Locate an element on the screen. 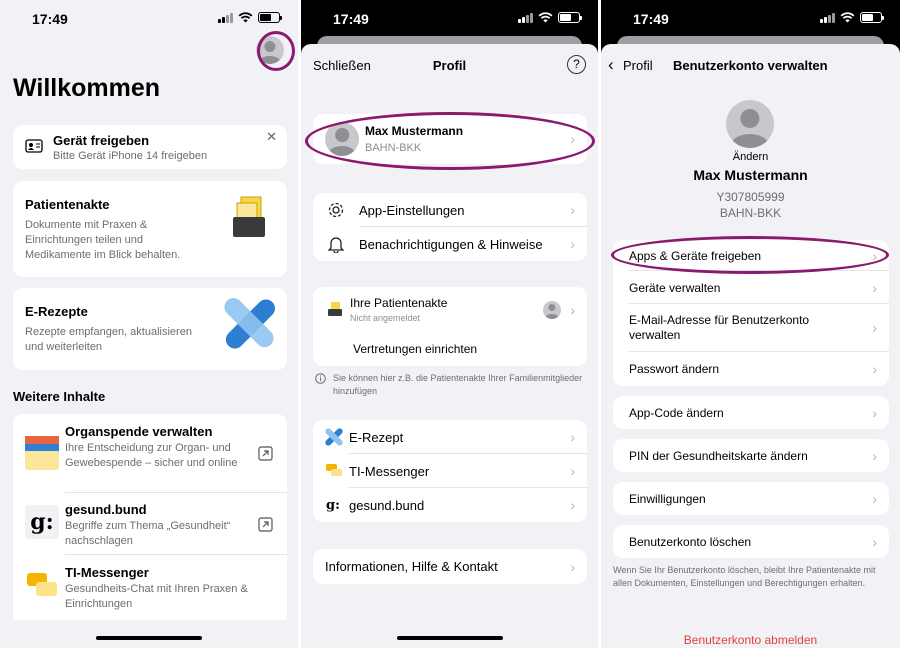  representatives-link: Vertretungen einrichten is located at coordinates (415, 349).